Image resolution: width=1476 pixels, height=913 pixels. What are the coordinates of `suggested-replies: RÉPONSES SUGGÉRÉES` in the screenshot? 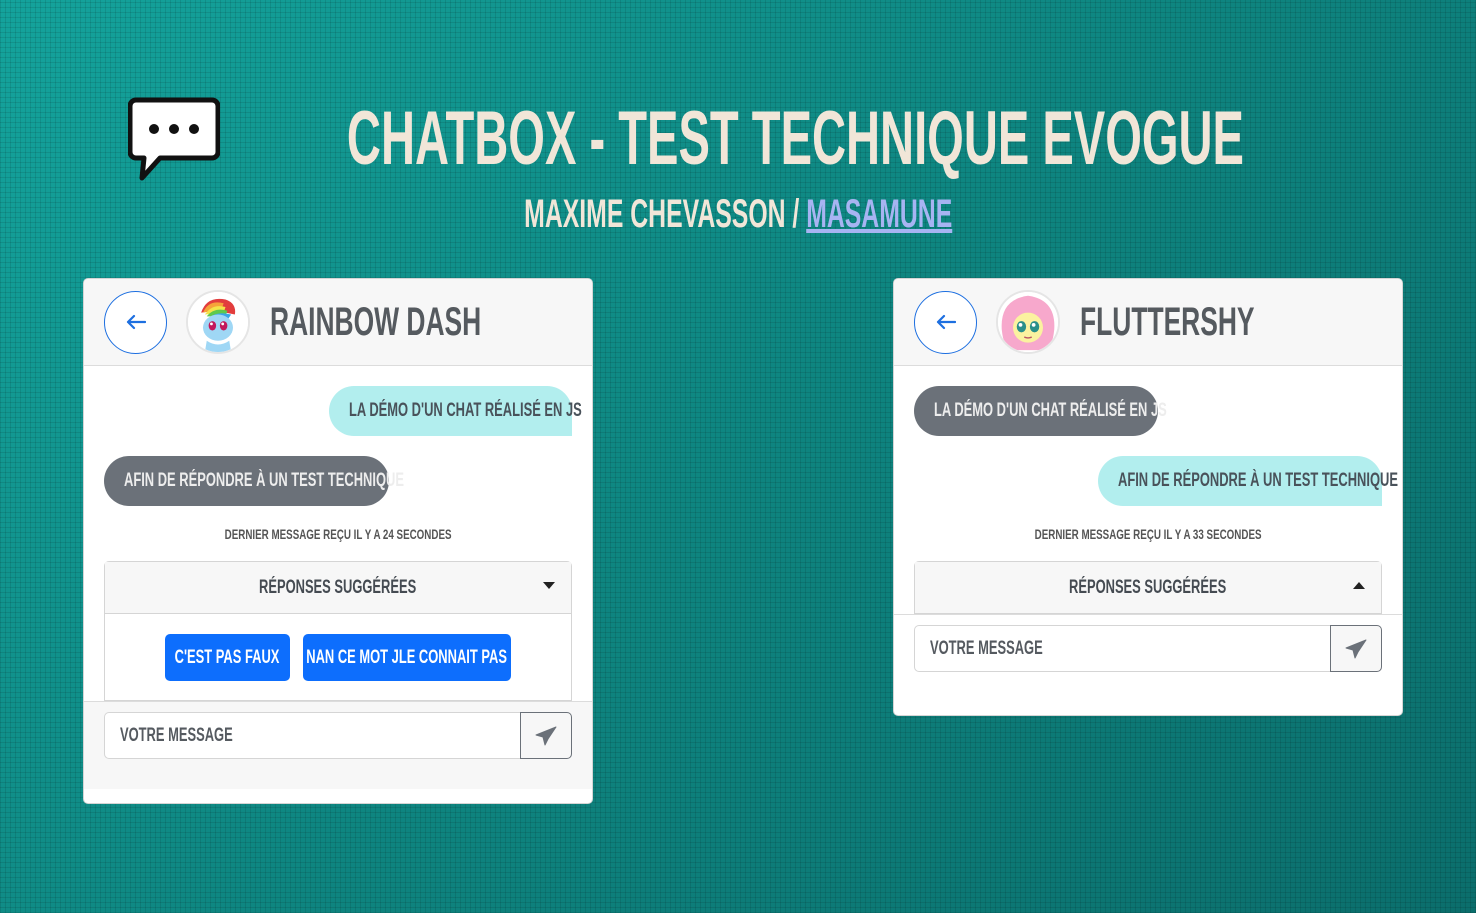 It's located at (1148, 587).